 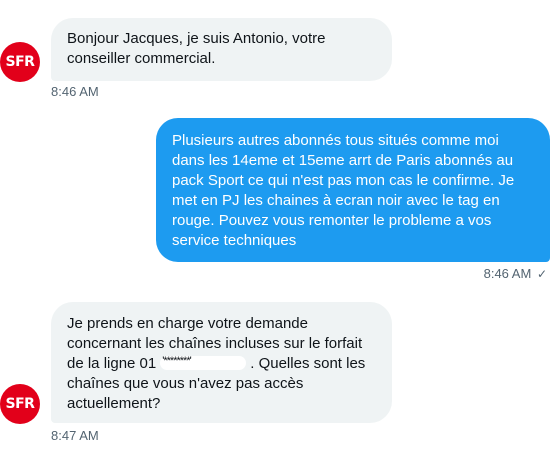 I want to click on message-timestamp: 8:47 AM, so click(x=75, y=435).